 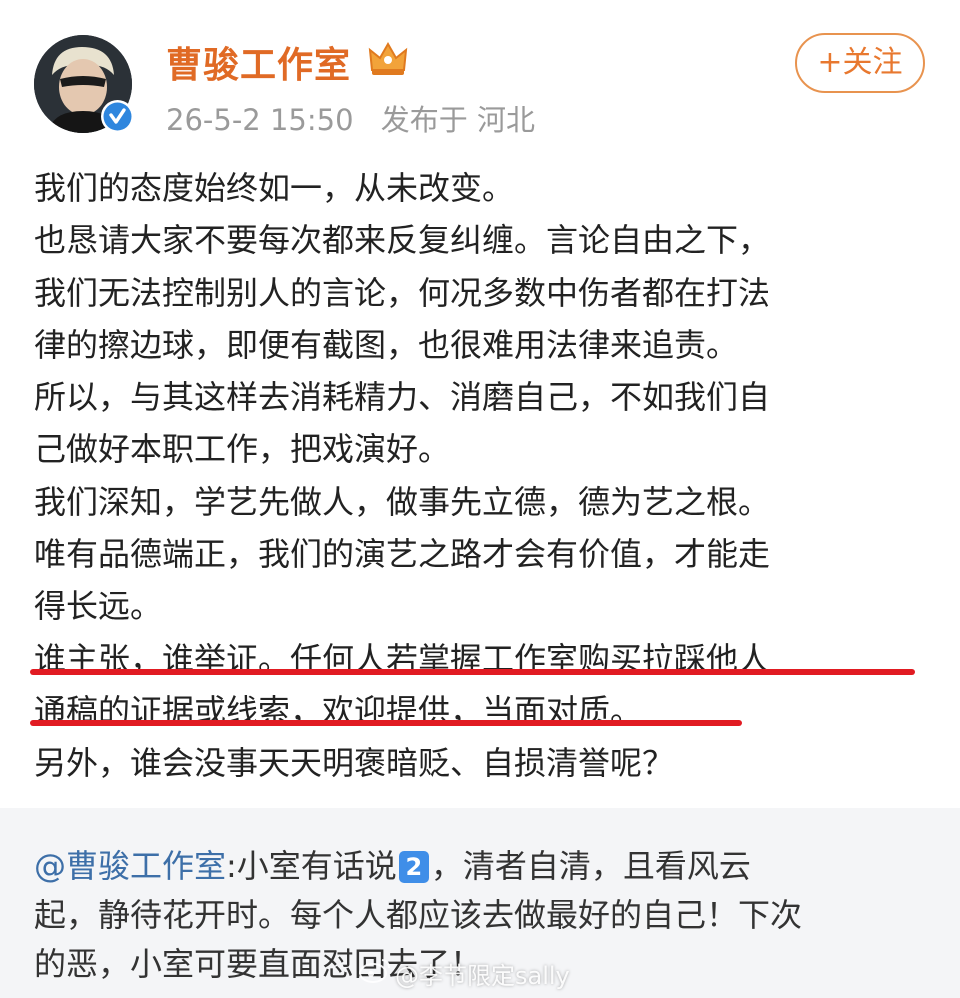 I want to click on watermark: @李节限定sally, so click(x=482, y=976).